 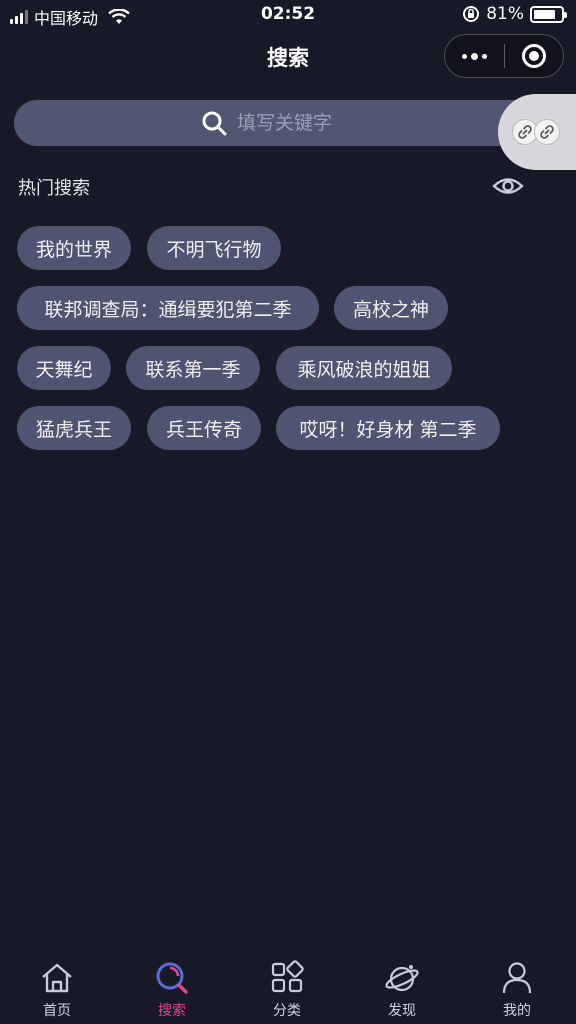 I want to click on battery-percent: 81%, so click(x=505, y=14).